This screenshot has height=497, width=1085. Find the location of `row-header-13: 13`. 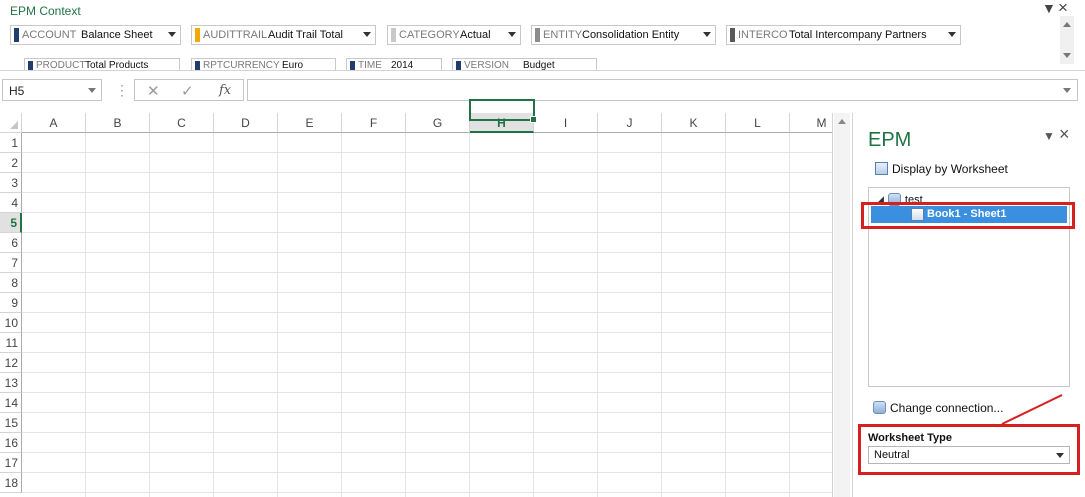

row-header-13: 13 is located at coordinates (11, 383).